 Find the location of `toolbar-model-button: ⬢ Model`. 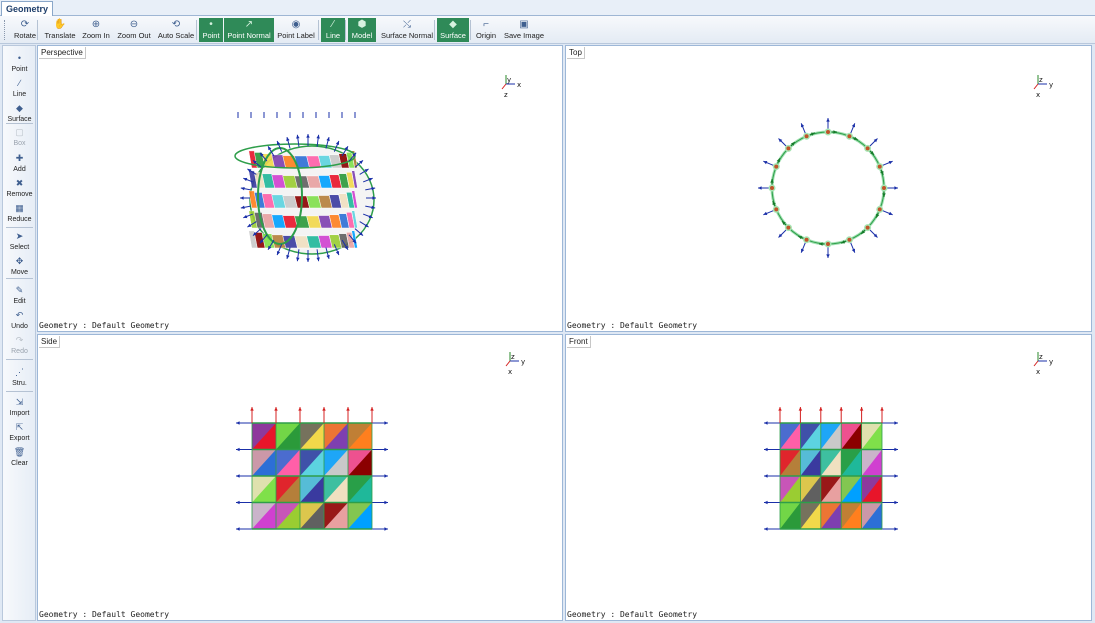

toolbar-model-button: ⬢ Model is located at coordinates (362, 30).